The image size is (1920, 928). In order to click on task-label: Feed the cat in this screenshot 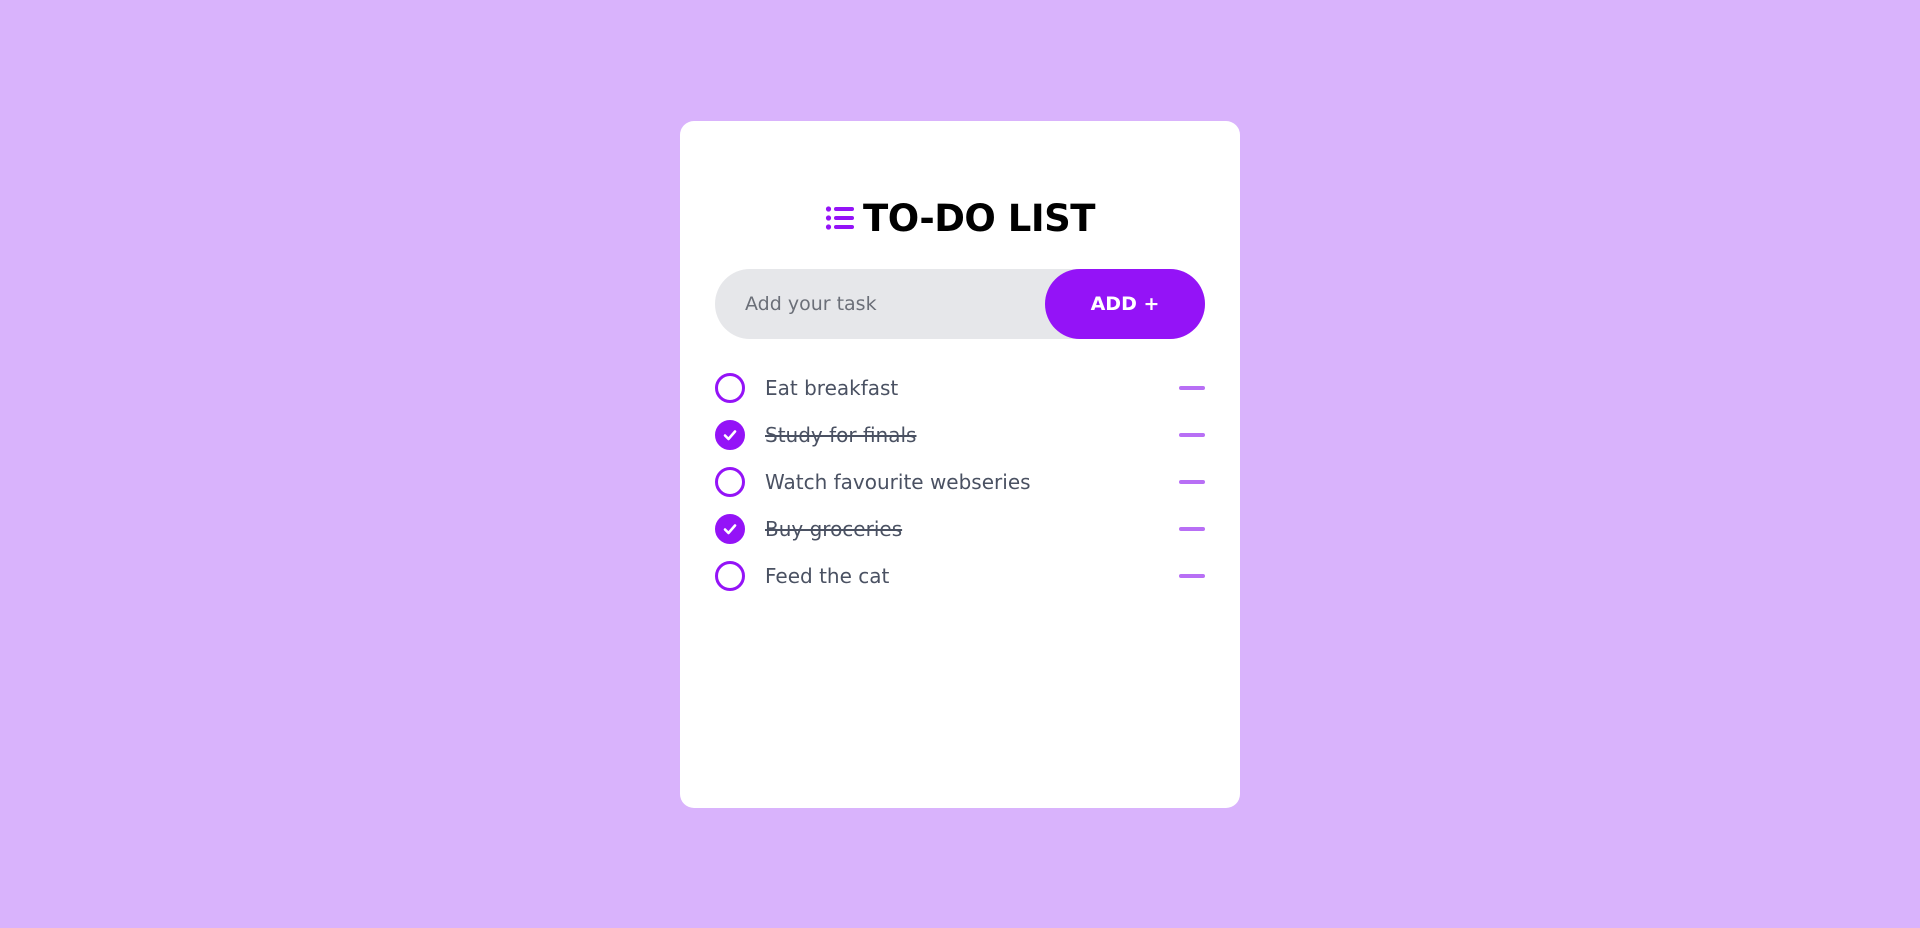, I will do `click(827, 575)`.